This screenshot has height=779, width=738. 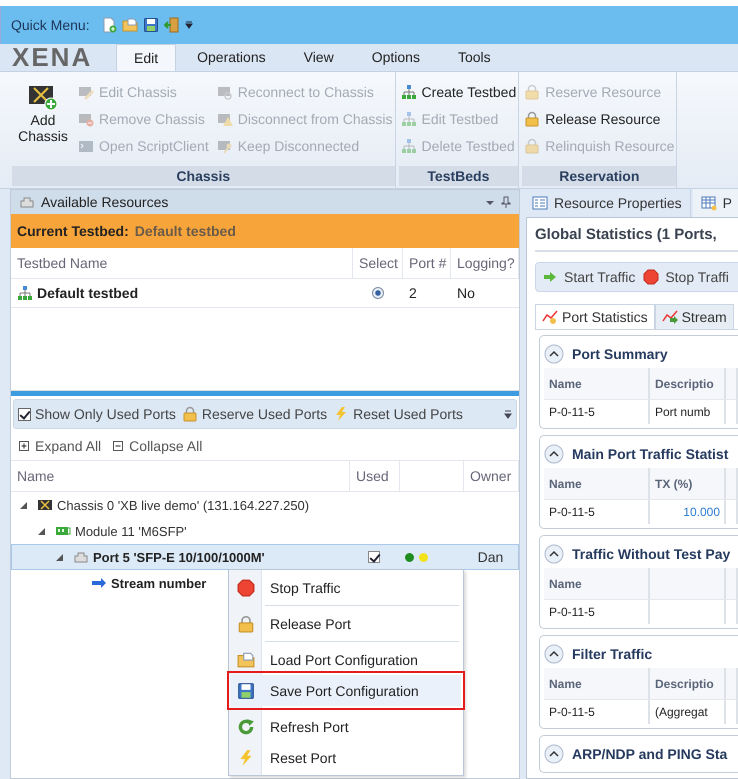 I want to click on section-title: Port Summary, so click(x=620, y=354).